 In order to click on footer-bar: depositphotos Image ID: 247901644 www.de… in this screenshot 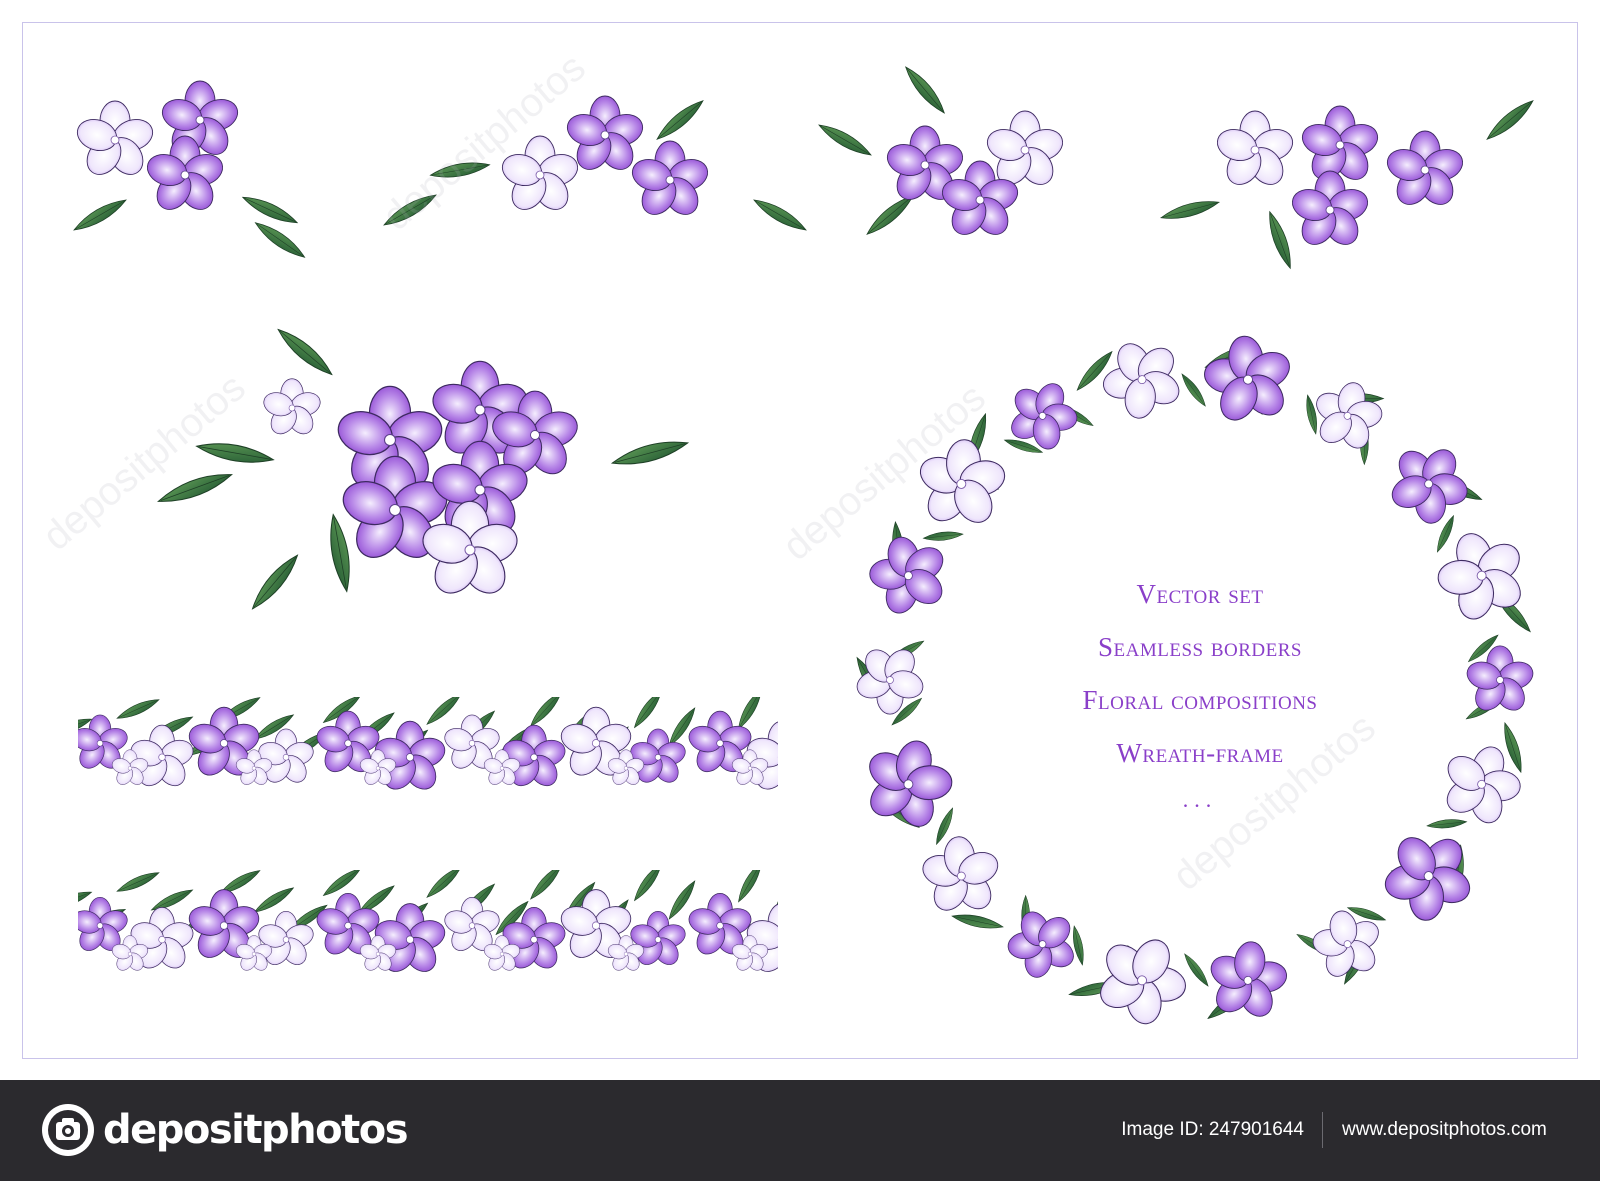, I will do `click(800, 1130)`.